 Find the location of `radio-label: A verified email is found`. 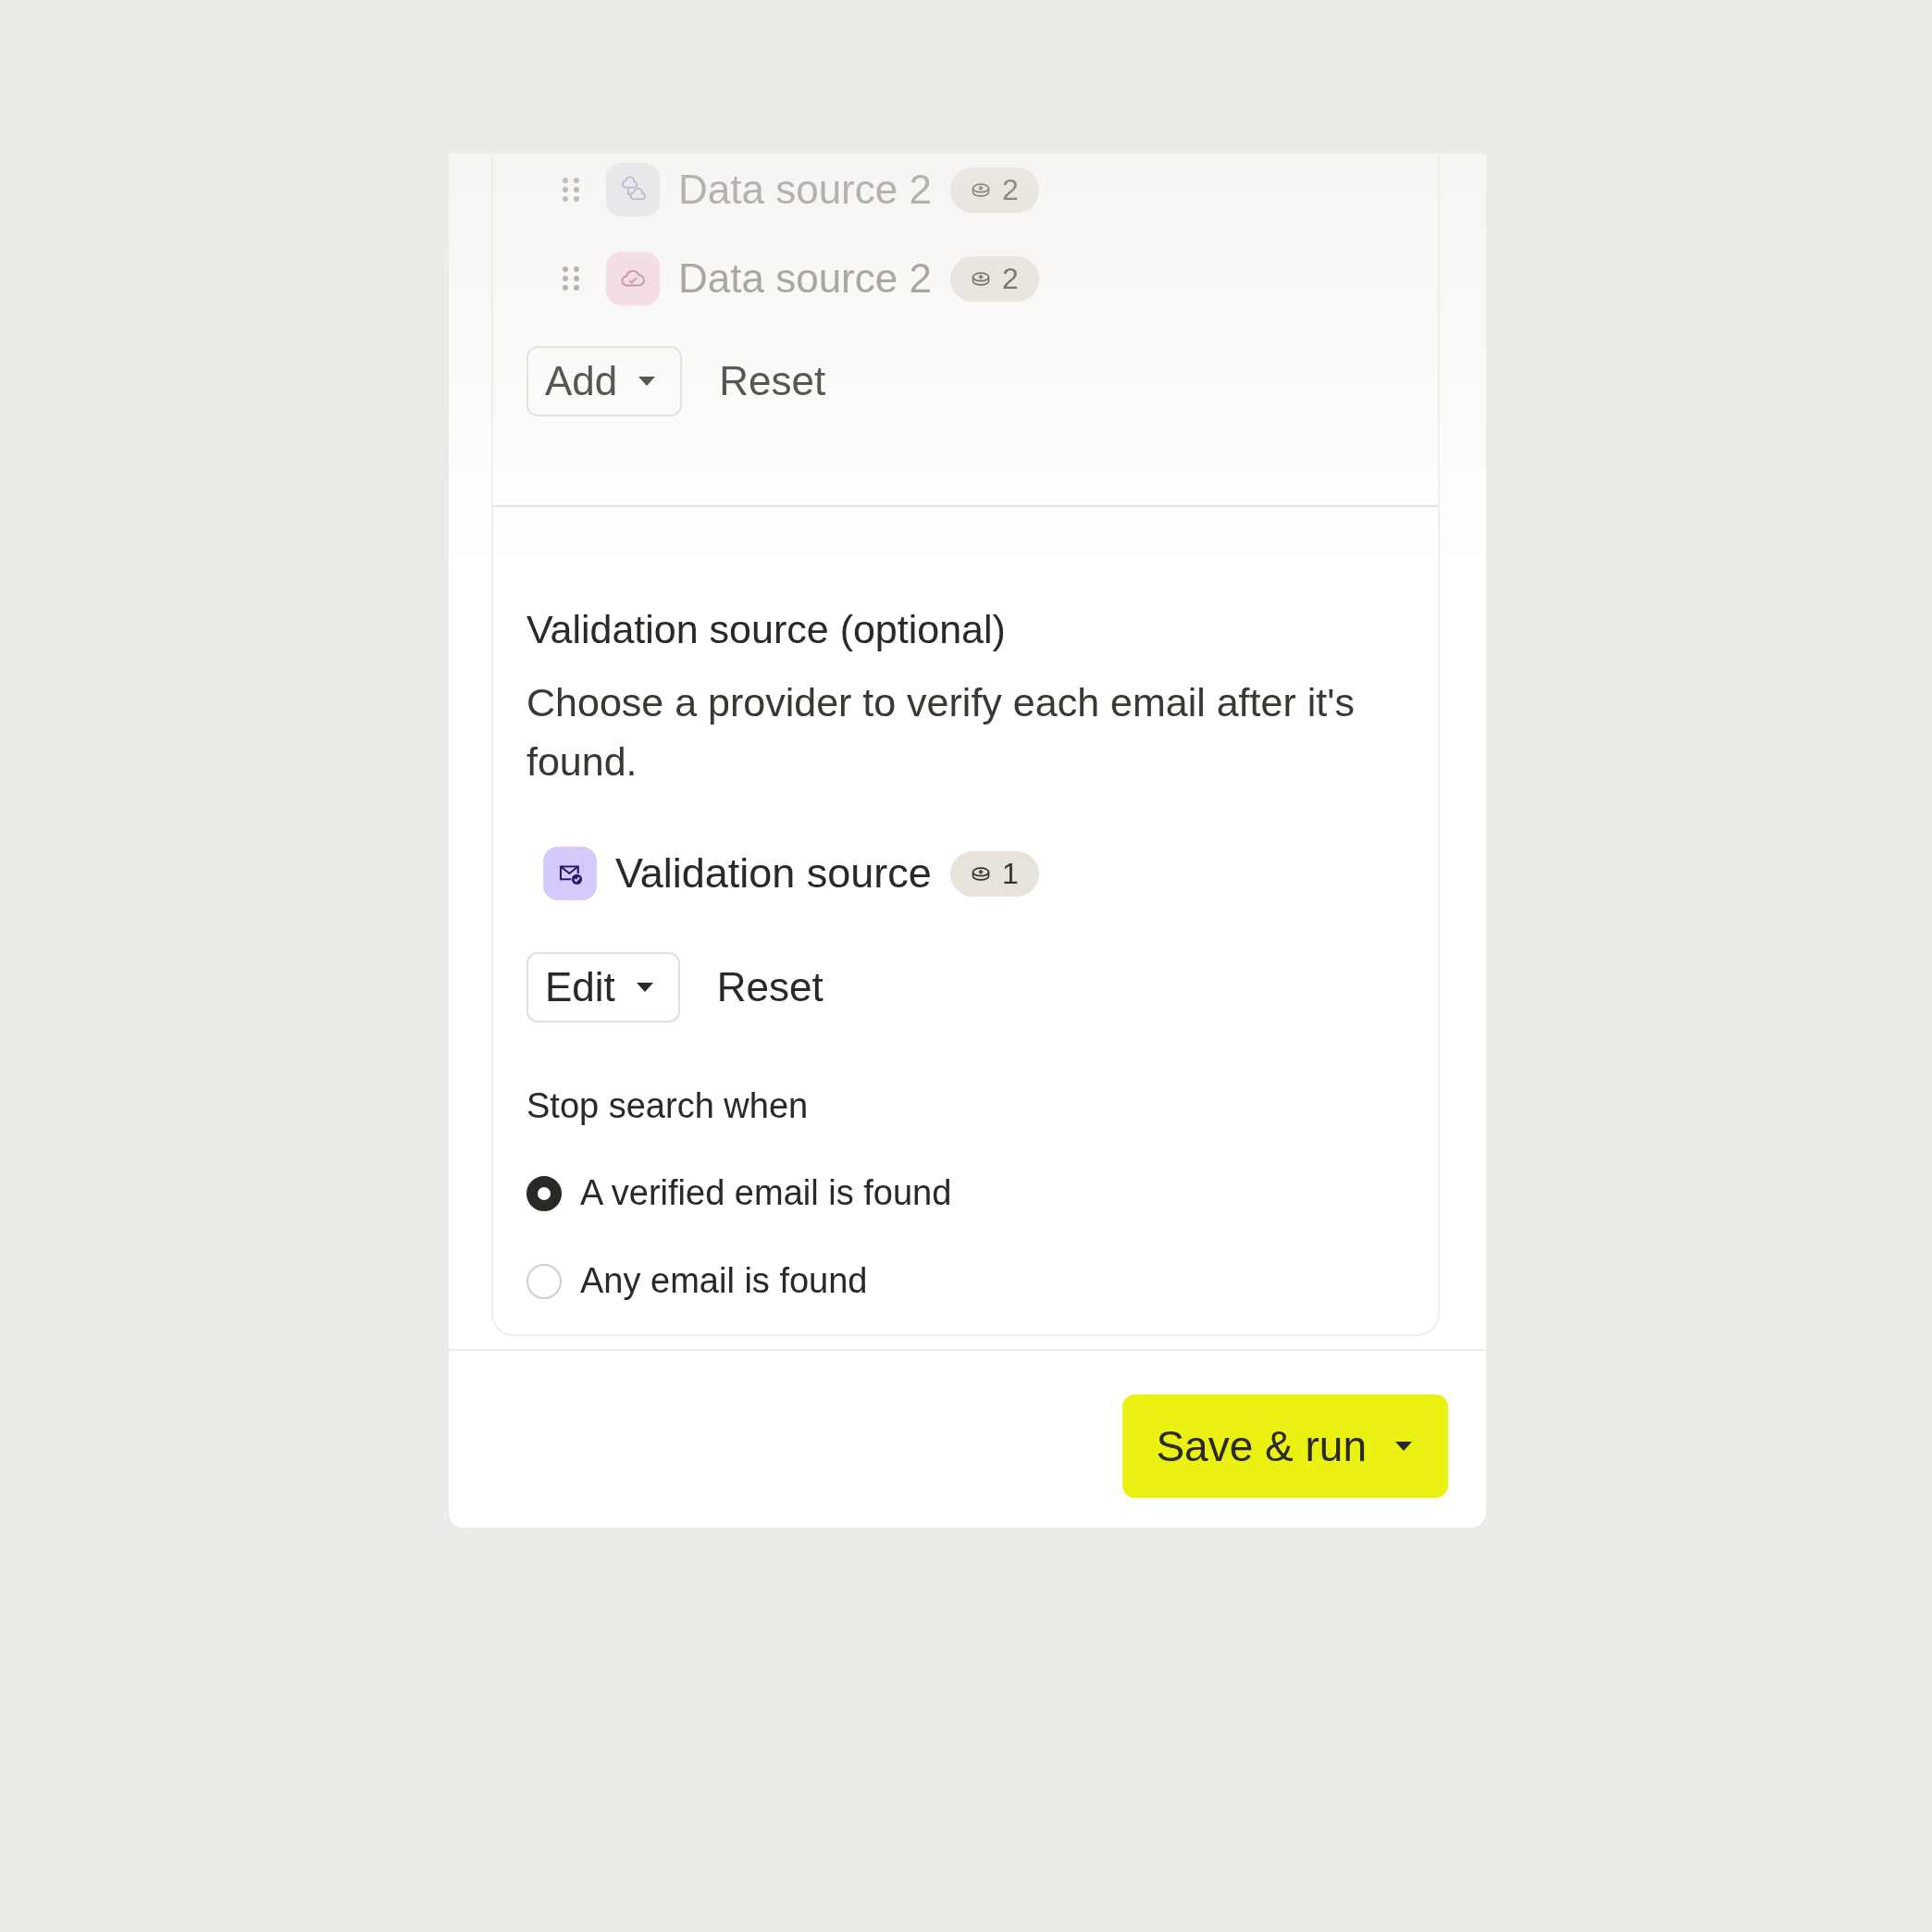

radio-label: A verified email is found is located at coordinates (766, 1193).